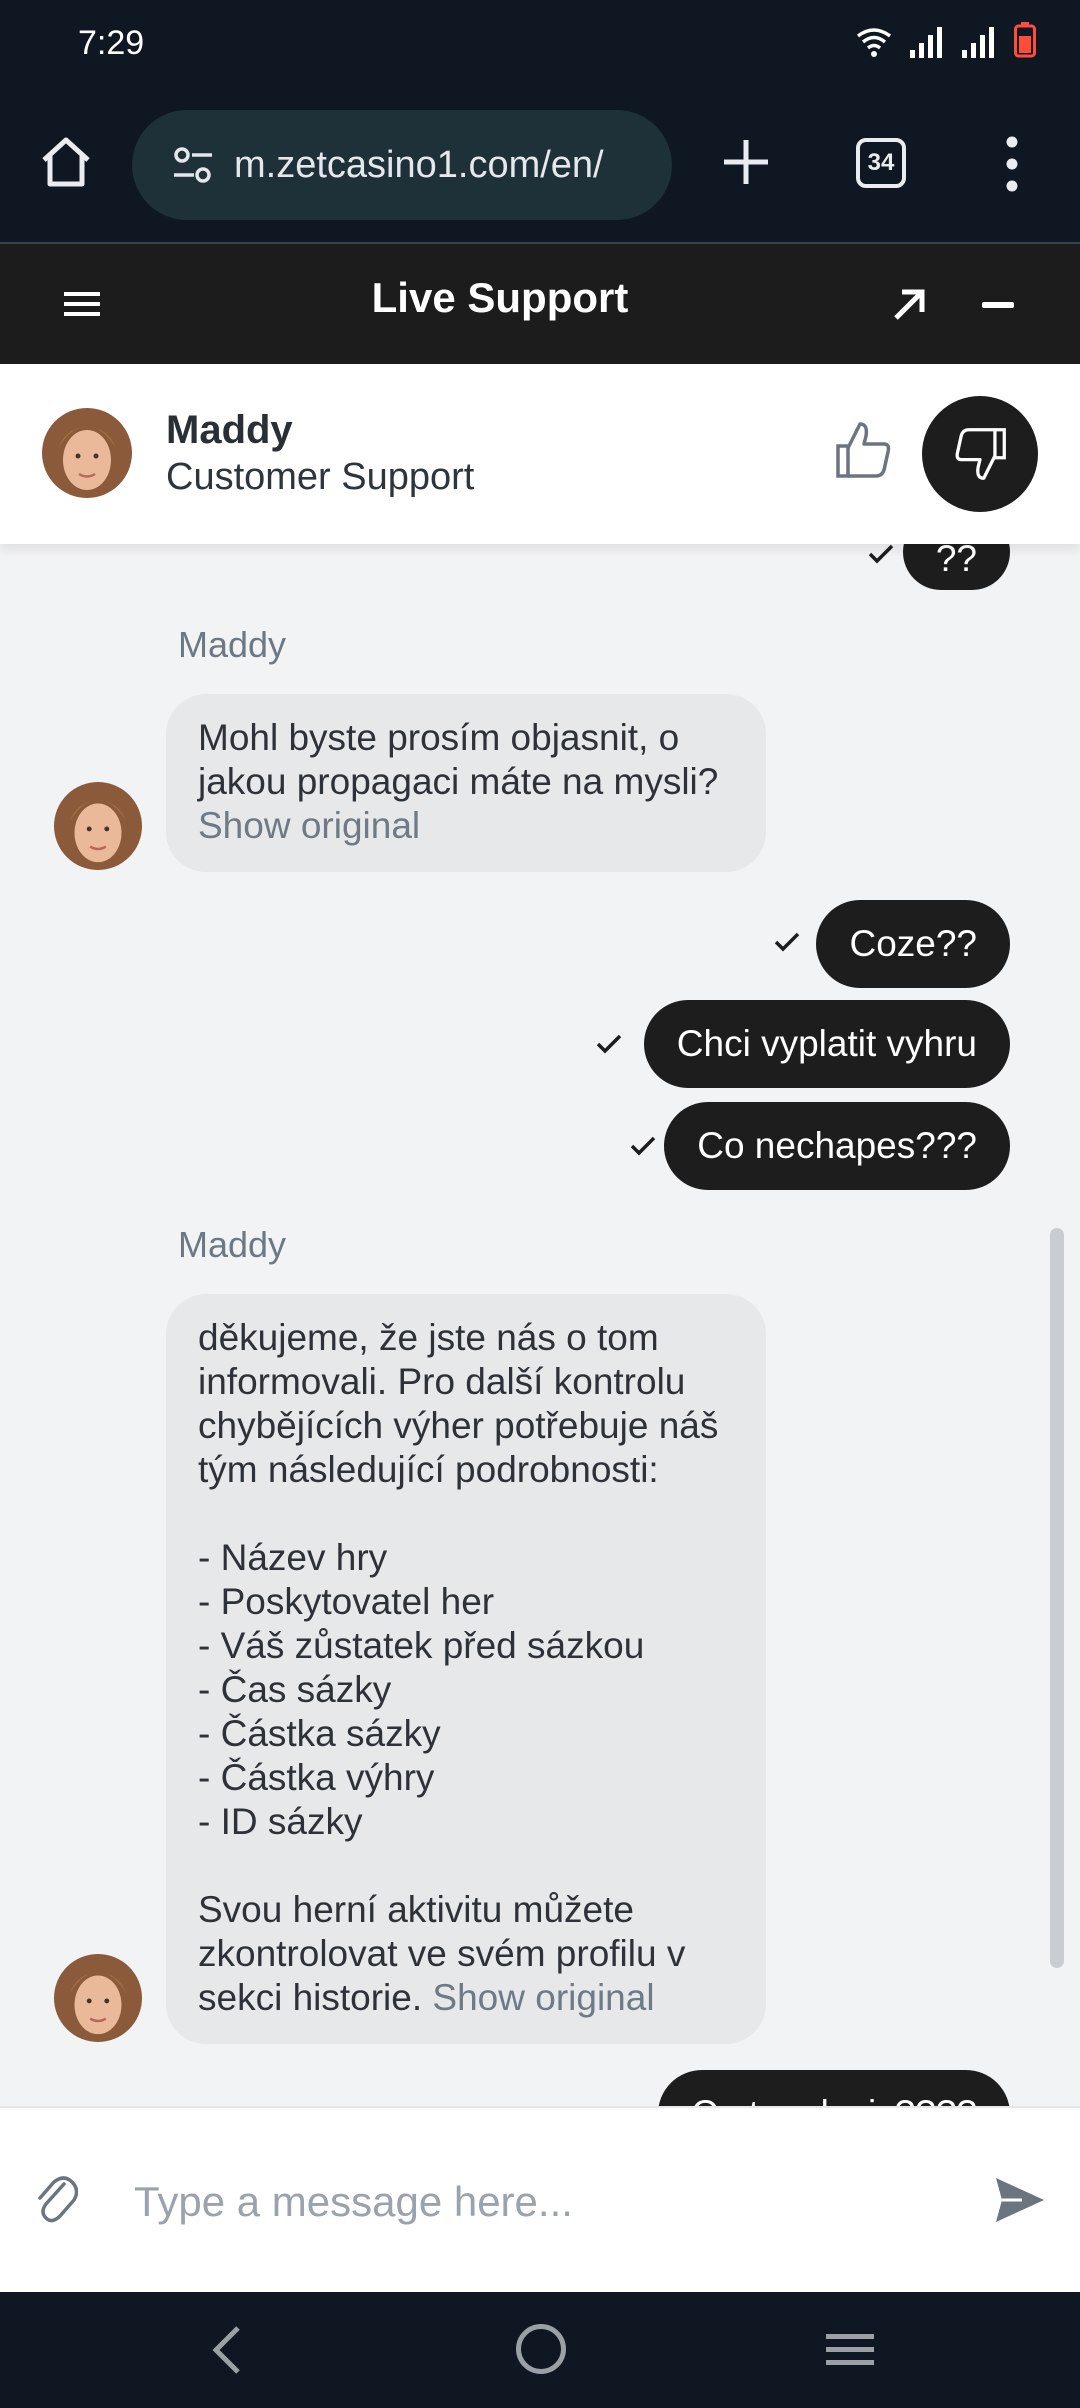 This screenshot has width=1080, height=2408. I want to click on status-time: 7:29, so click(111, 43).